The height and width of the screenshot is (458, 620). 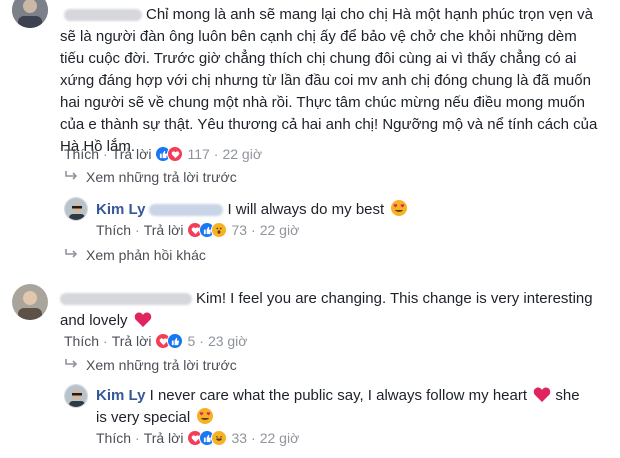 What do you see at coordinates (239, 438) in the screenshot?
I see `reaction-count: 33` at bounding box center [239, 438].